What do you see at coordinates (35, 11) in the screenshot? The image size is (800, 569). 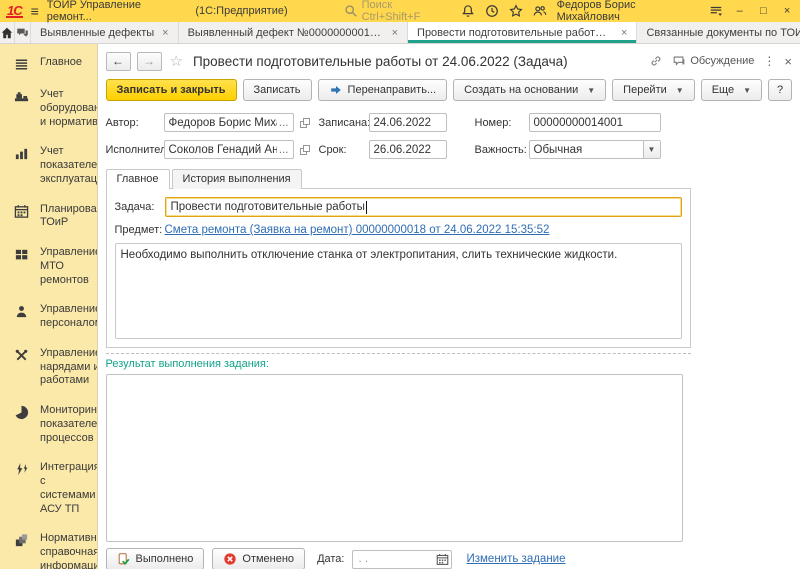 I see `main-menu-icon: ≡` at bounding box center [35, 11].